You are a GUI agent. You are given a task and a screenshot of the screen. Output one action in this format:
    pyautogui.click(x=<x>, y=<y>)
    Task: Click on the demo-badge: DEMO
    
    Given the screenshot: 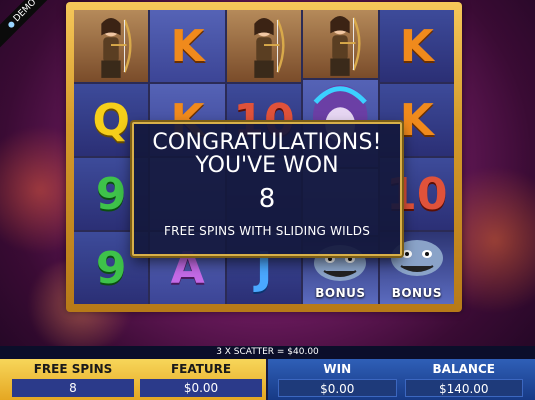 What is the action you would take?
    pyautogui.click(x=28, y=24)
    